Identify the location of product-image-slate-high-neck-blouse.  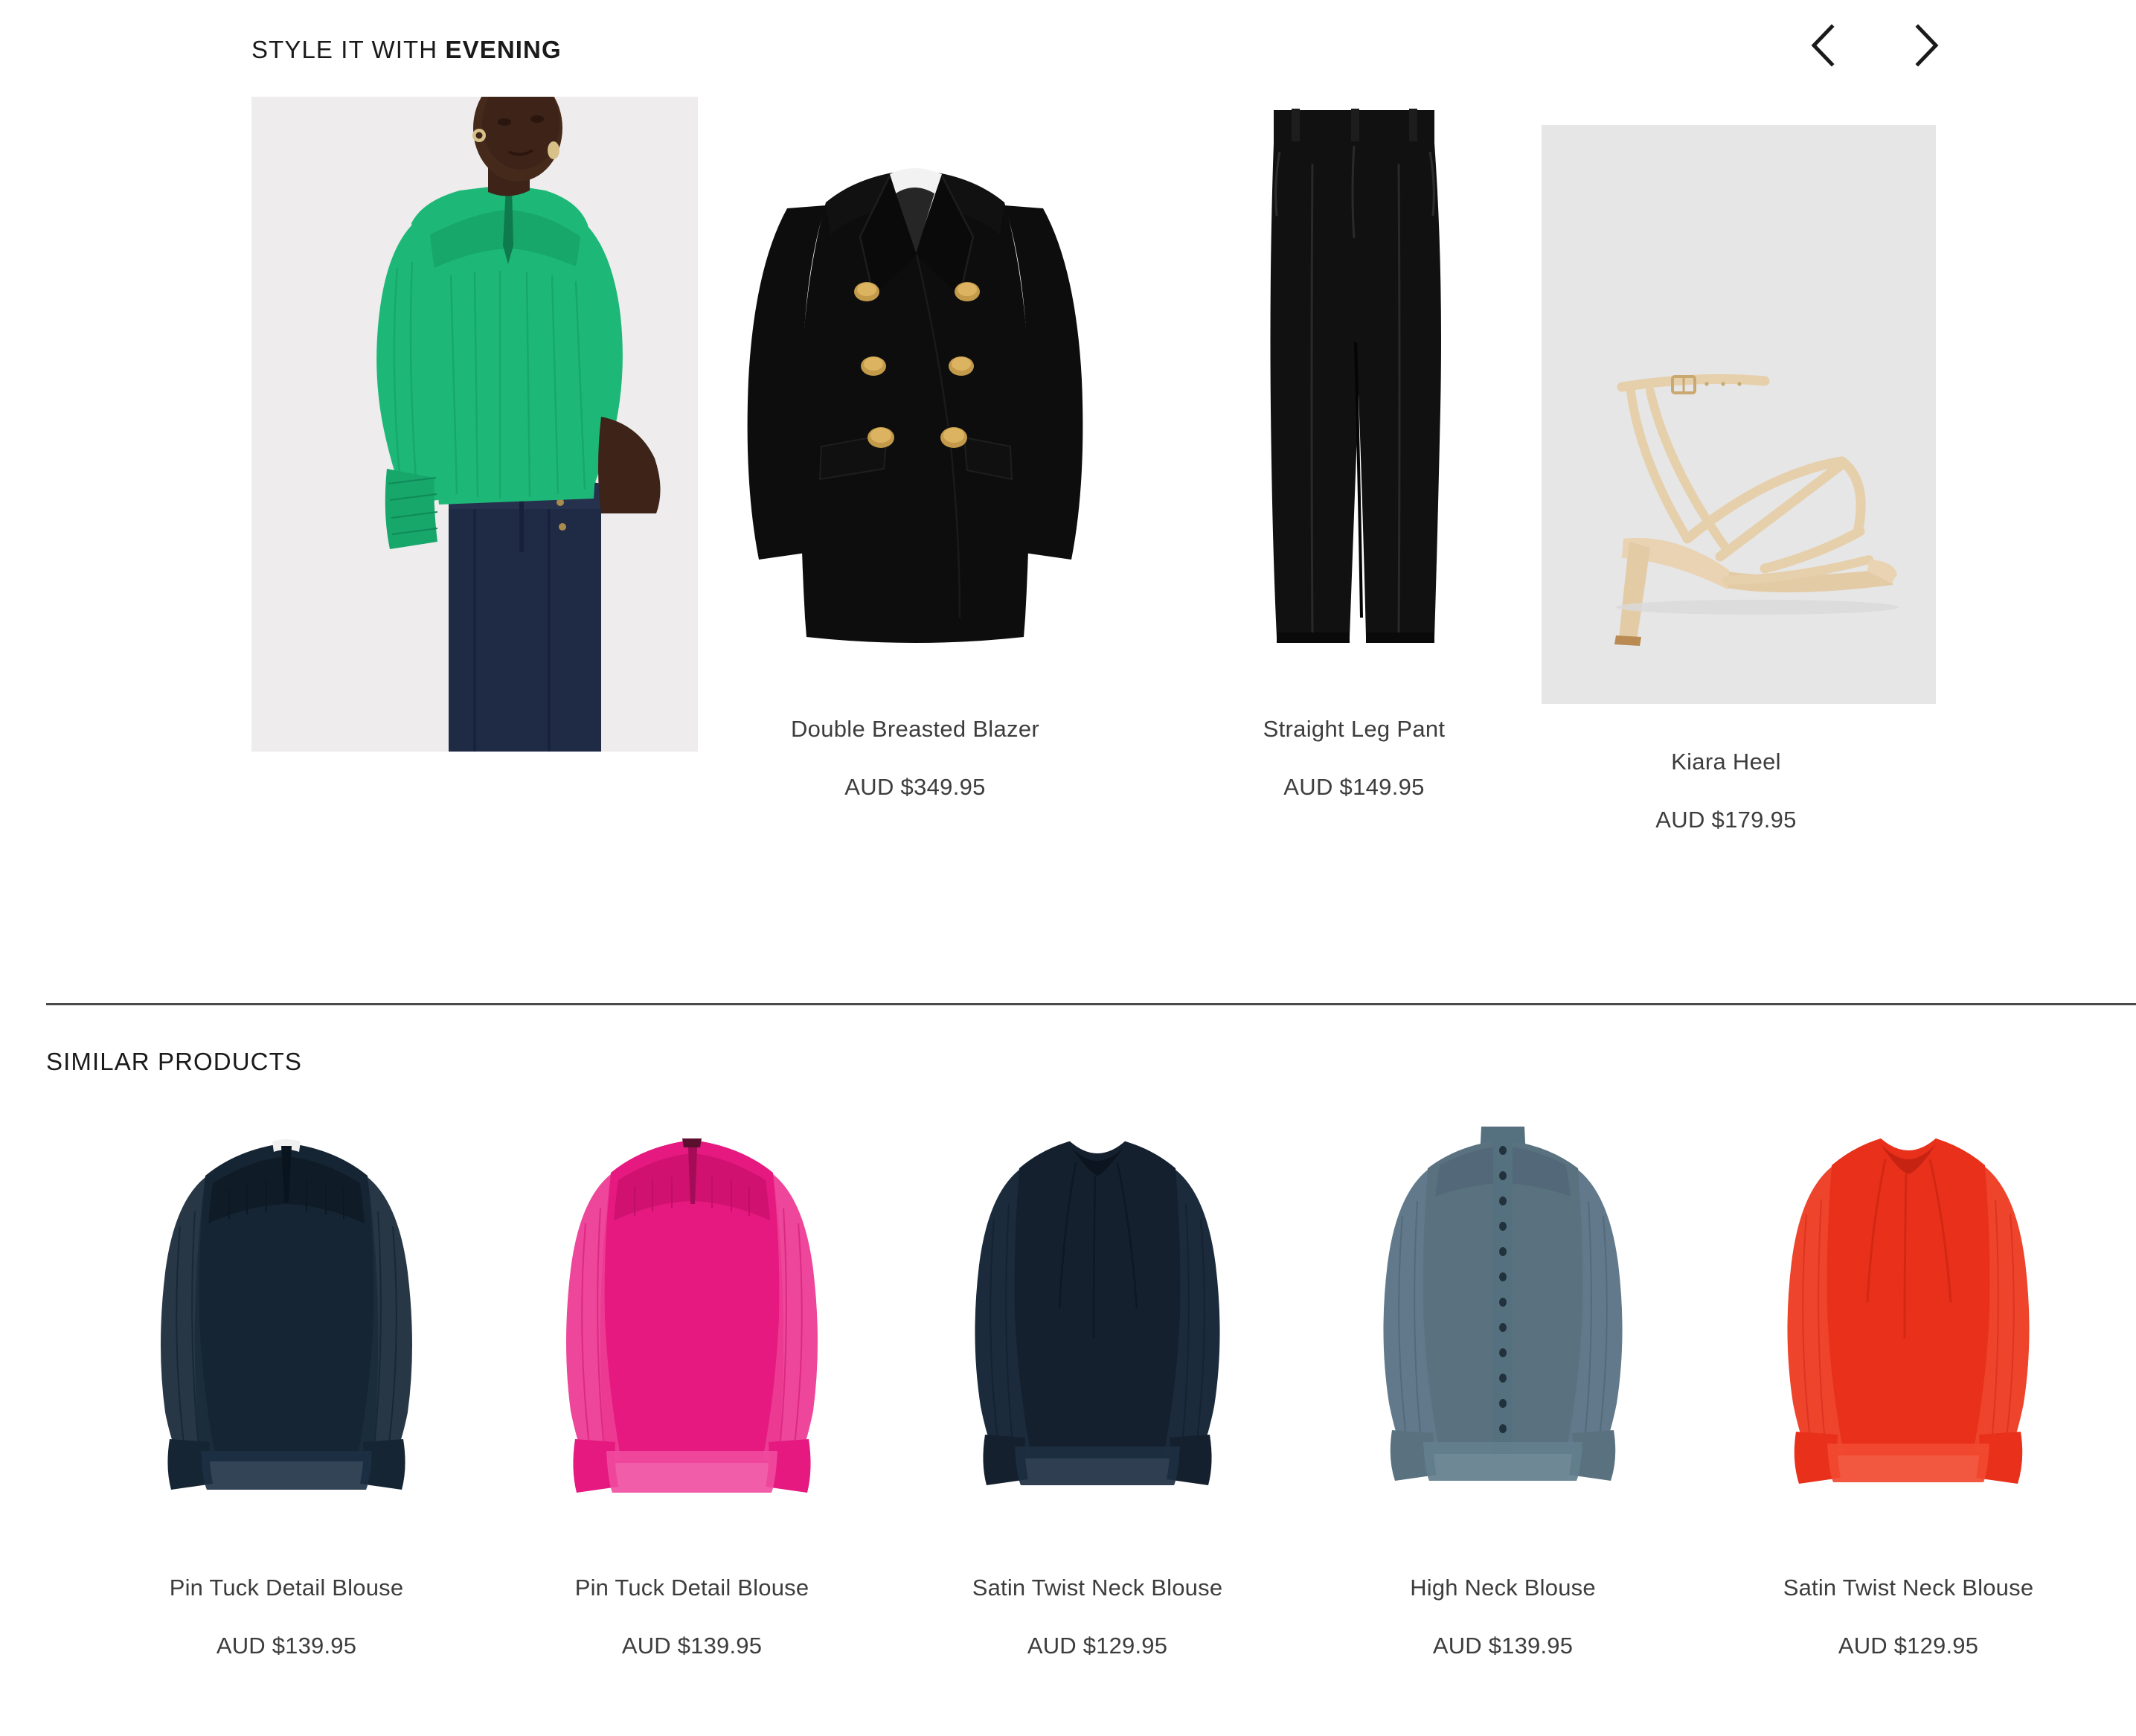
(1503, 1331).